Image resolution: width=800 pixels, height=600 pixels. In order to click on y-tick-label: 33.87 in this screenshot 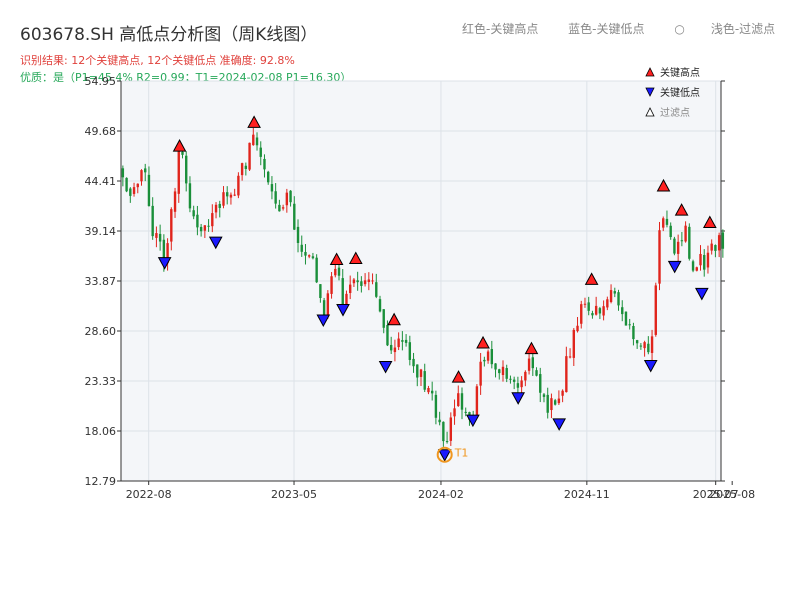, I will do `click(101, 281)`.